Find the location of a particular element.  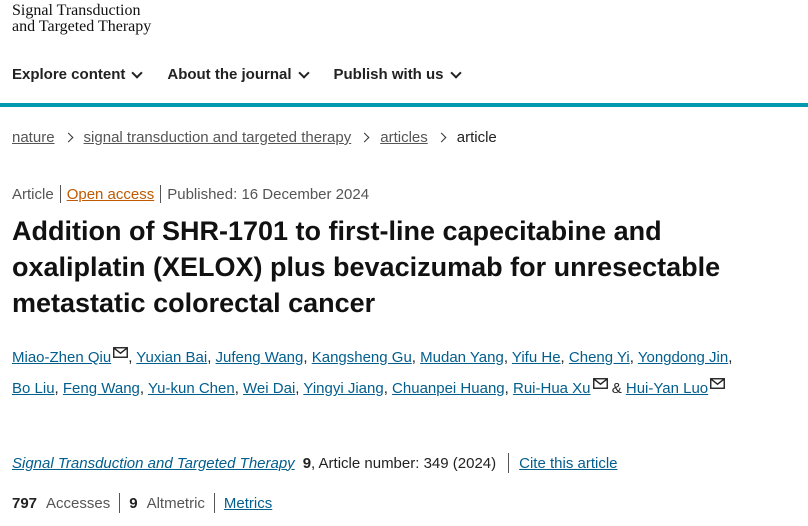

author-link: Miao-Zhen Qiu is located at coordinates (61, 357).